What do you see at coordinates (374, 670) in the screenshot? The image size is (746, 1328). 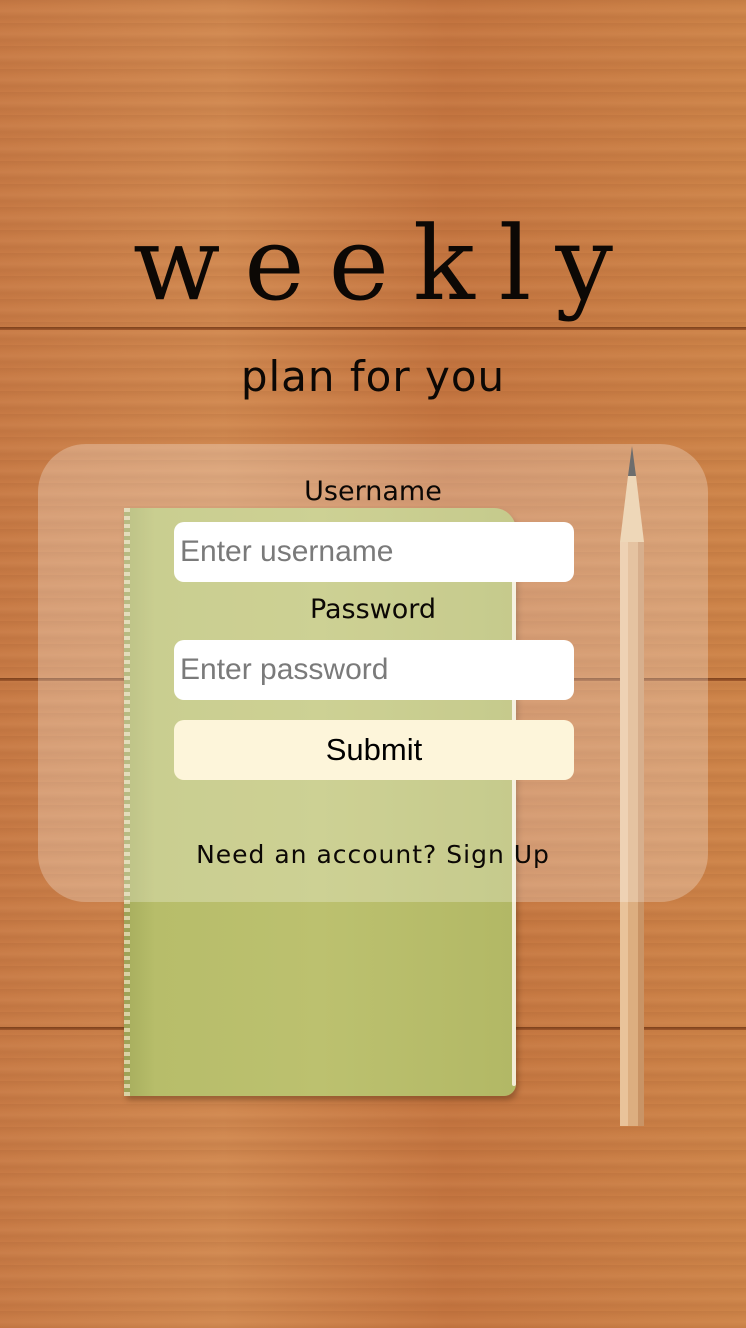 I see `password-input` at bounding box center [374, 670].